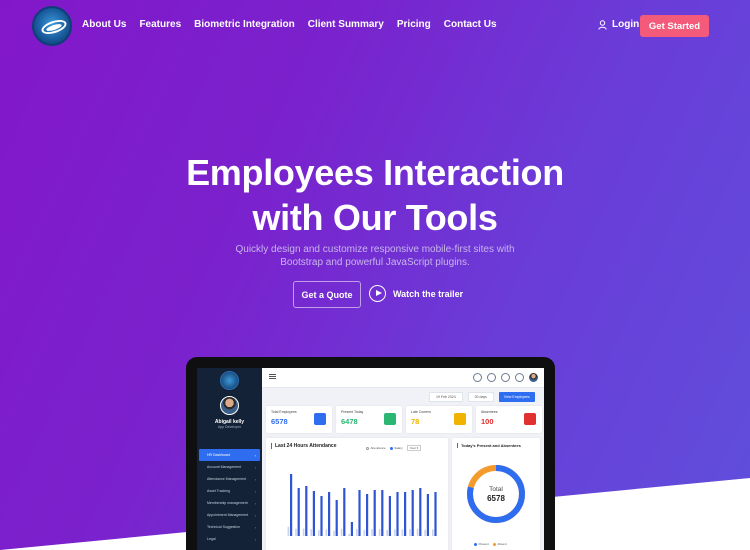 Image resolution: width=750 pixels, height=550 pixels. What do you see at coordinates (229, 467) in the screenshot?
I see `sidebar-item-account-management: Account Management` at bounding box center [229, 467].